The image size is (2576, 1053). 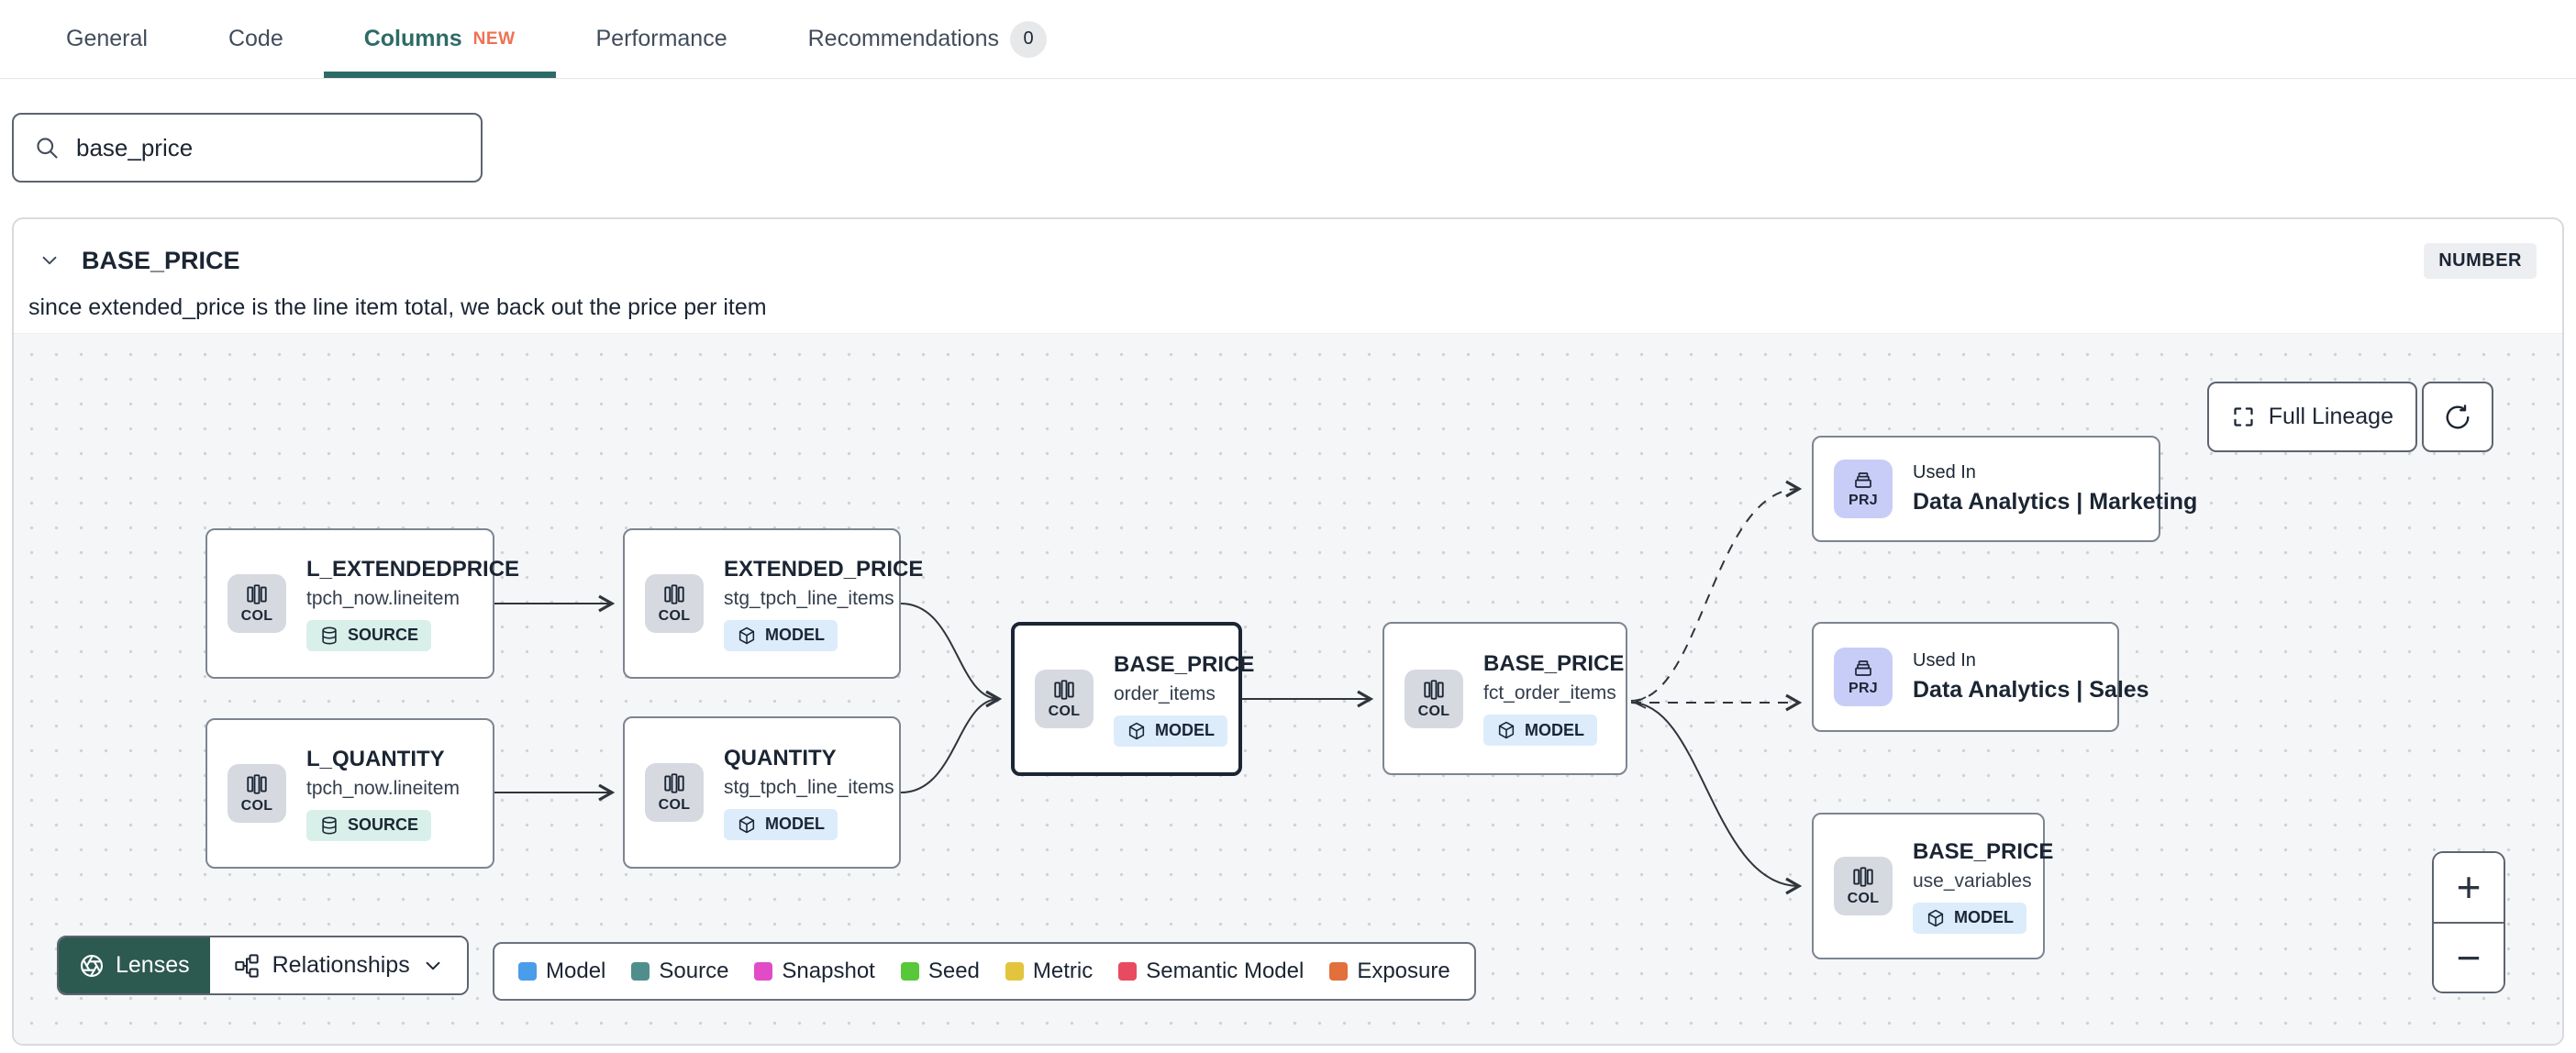 What do you see at coordinates (940, 971) in the screenshot?
I see `legend-item-seed: Seed` at bounding box center [940, 971].